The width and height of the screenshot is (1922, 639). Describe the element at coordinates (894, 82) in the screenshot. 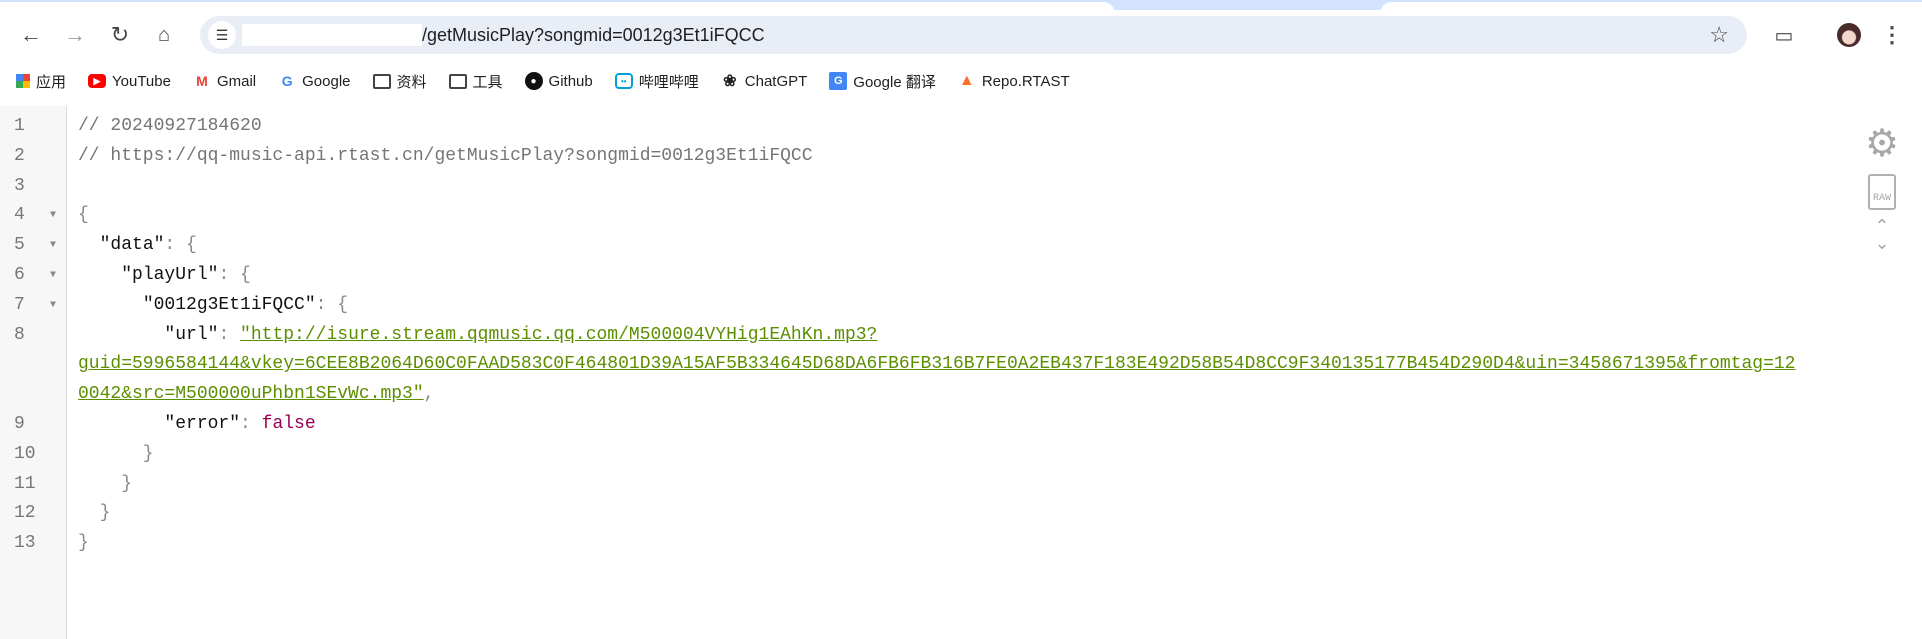

I see `bookmark-label: Google 翻译` at that location.